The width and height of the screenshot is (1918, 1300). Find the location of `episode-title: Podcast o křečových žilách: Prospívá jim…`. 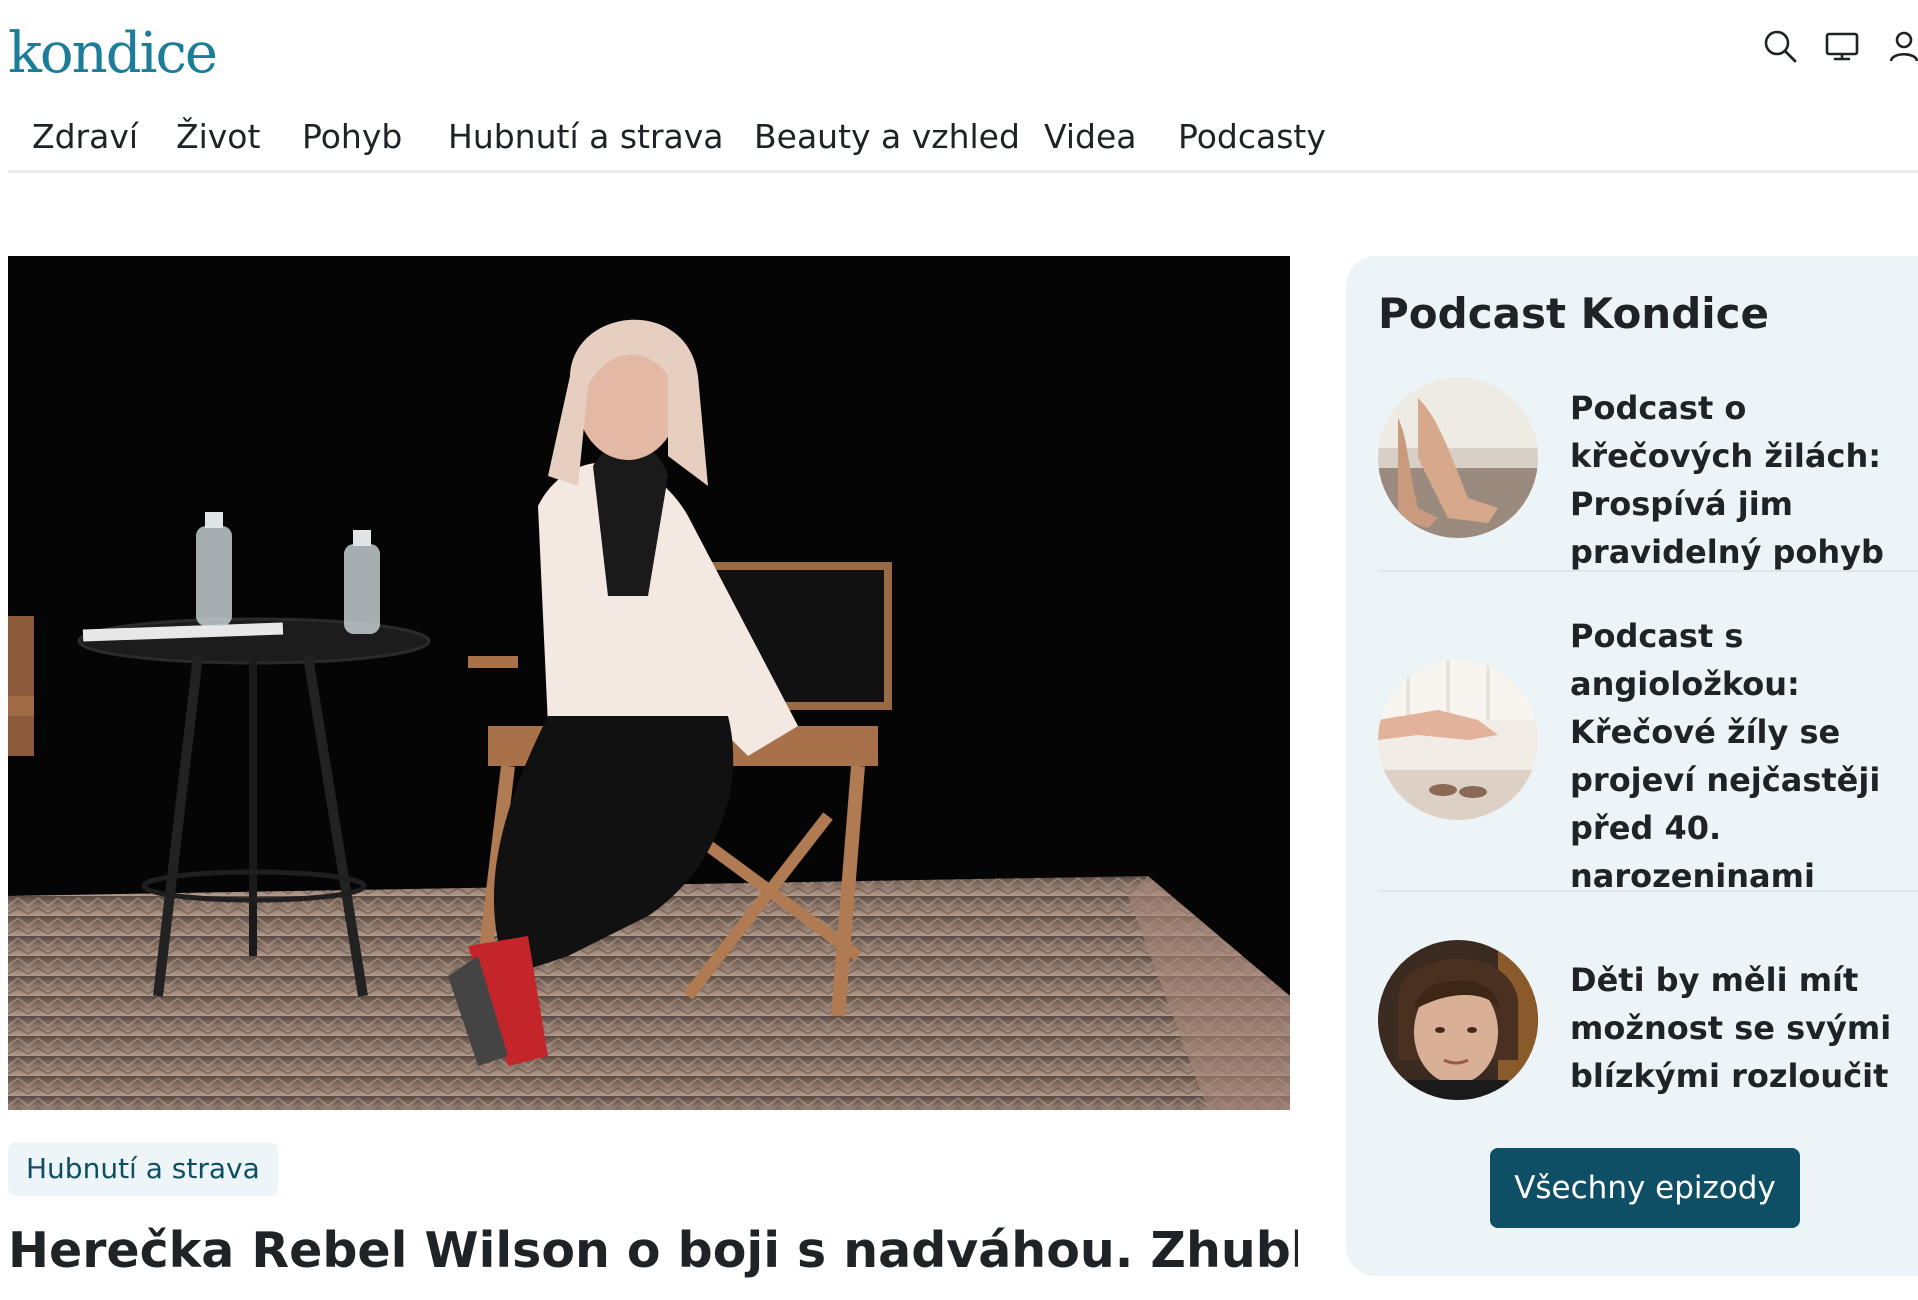

episode-title: Podcast o křečových žilách: Prospívá jim… is located at coordinates (1740, 480).